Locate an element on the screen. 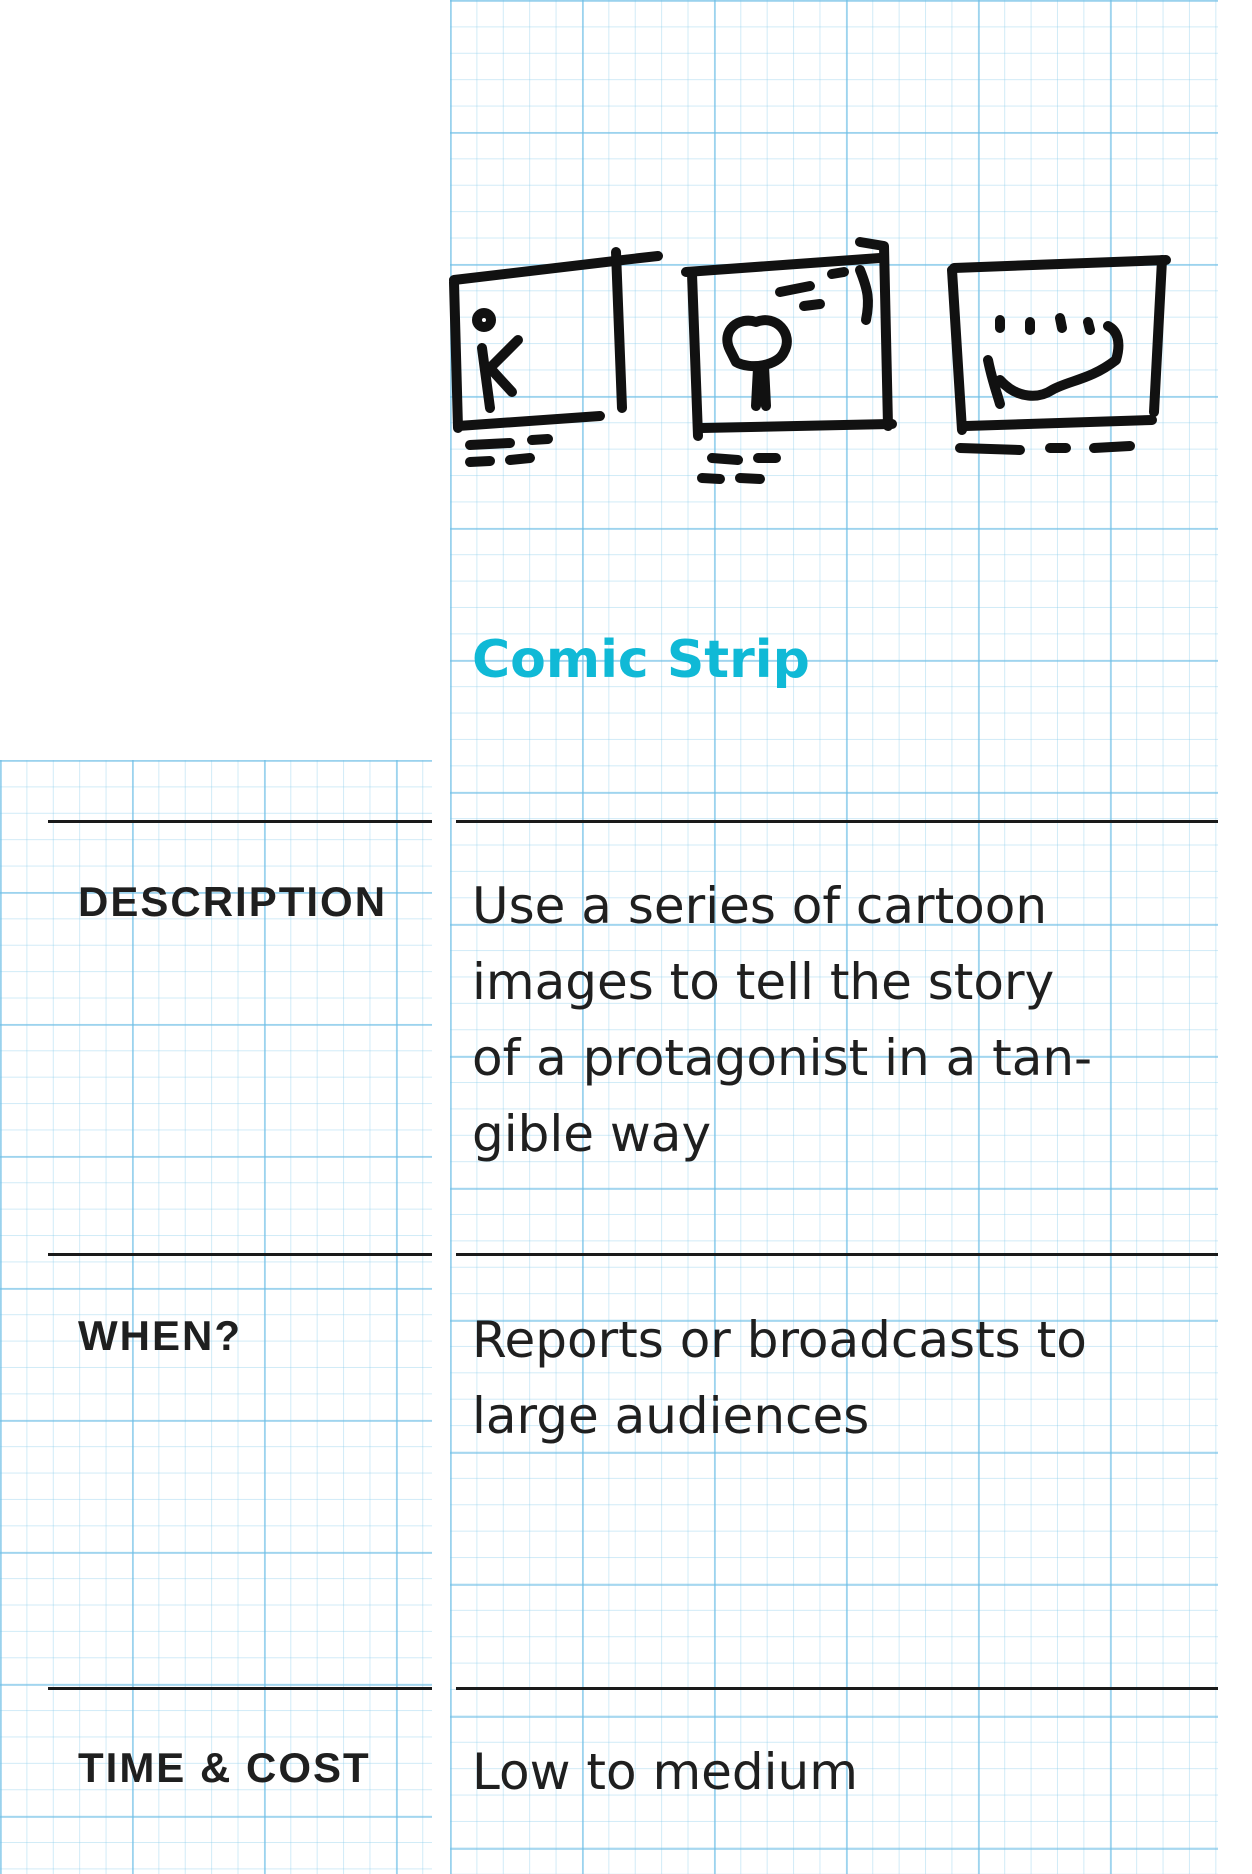 This screenshot has height=1874, width=1252. section-label-time-cost: TIME & COST is located at coordinates (224, 1767).